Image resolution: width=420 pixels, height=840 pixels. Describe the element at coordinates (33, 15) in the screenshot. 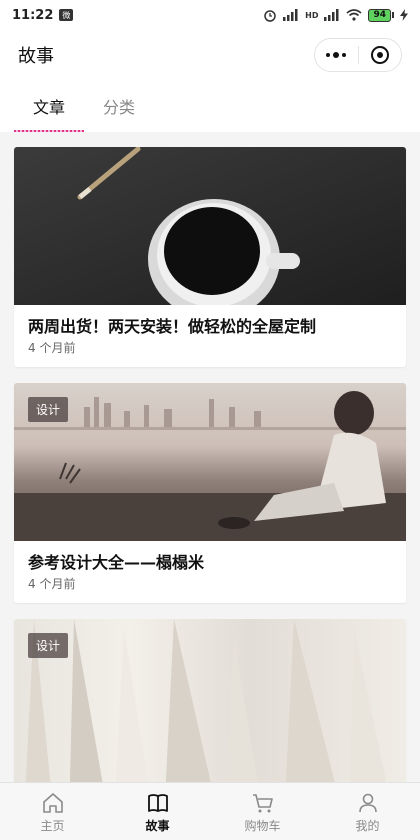

I see `status-time: 11:22` at that location.